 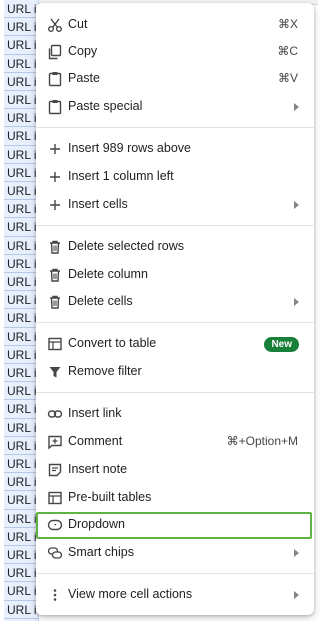 I want to click on clipboard-icon, so click(x=55, y=79).